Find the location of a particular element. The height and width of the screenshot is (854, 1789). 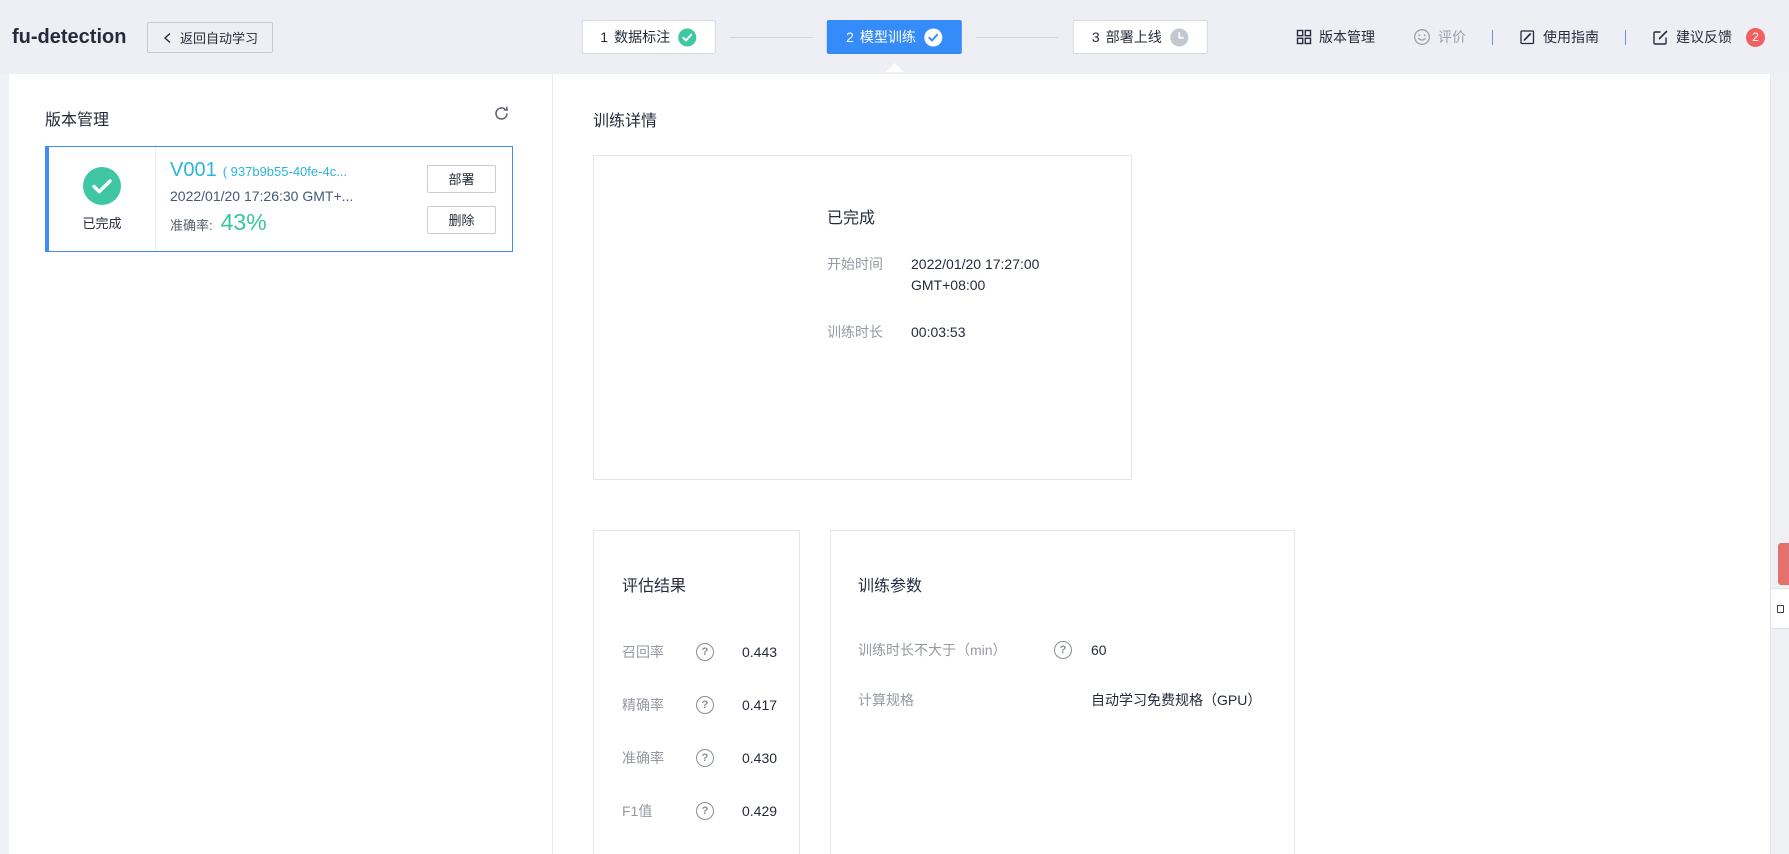

refresh-button is located at coordinates (501, 113).